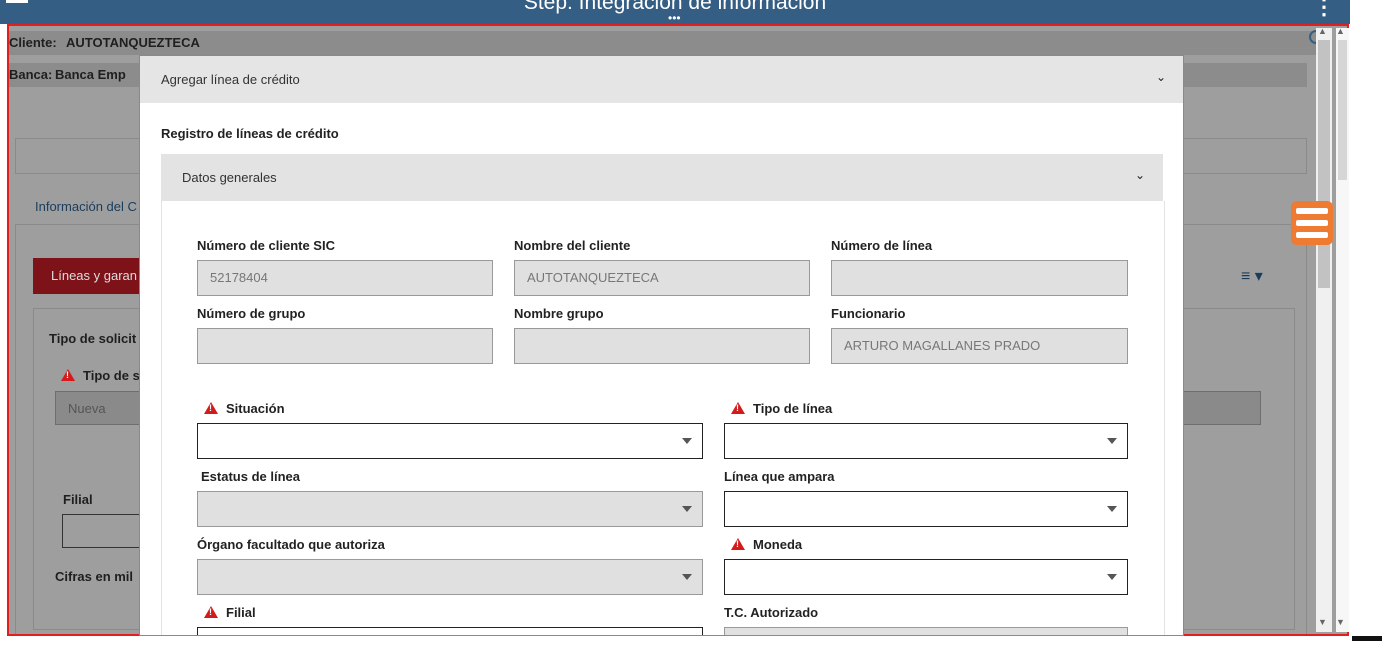  I want to click on moneda-label: Moneda, so click(766, 544).